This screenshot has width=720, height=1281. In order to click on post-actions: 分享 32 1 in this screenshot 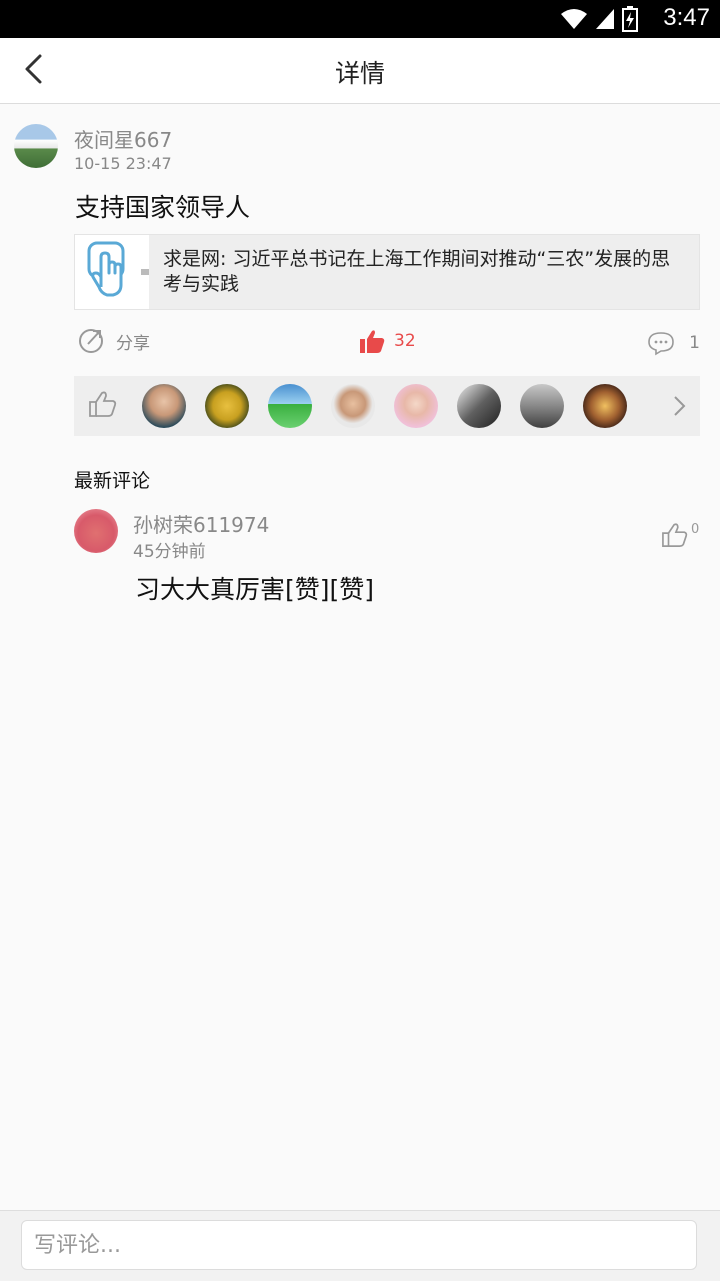, I will do `click(387, 344)`.